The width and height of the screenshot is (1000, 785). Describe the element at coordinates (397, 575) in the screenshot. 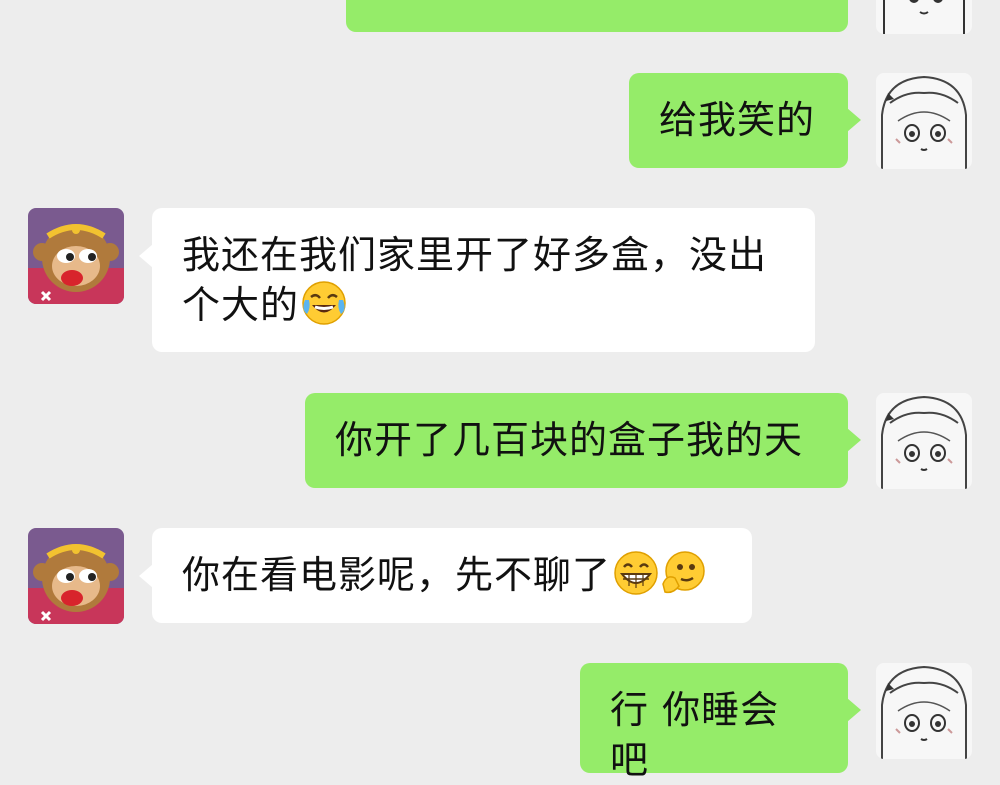

I see `message-text: 你在看电影呢，先不聊了` at that location.